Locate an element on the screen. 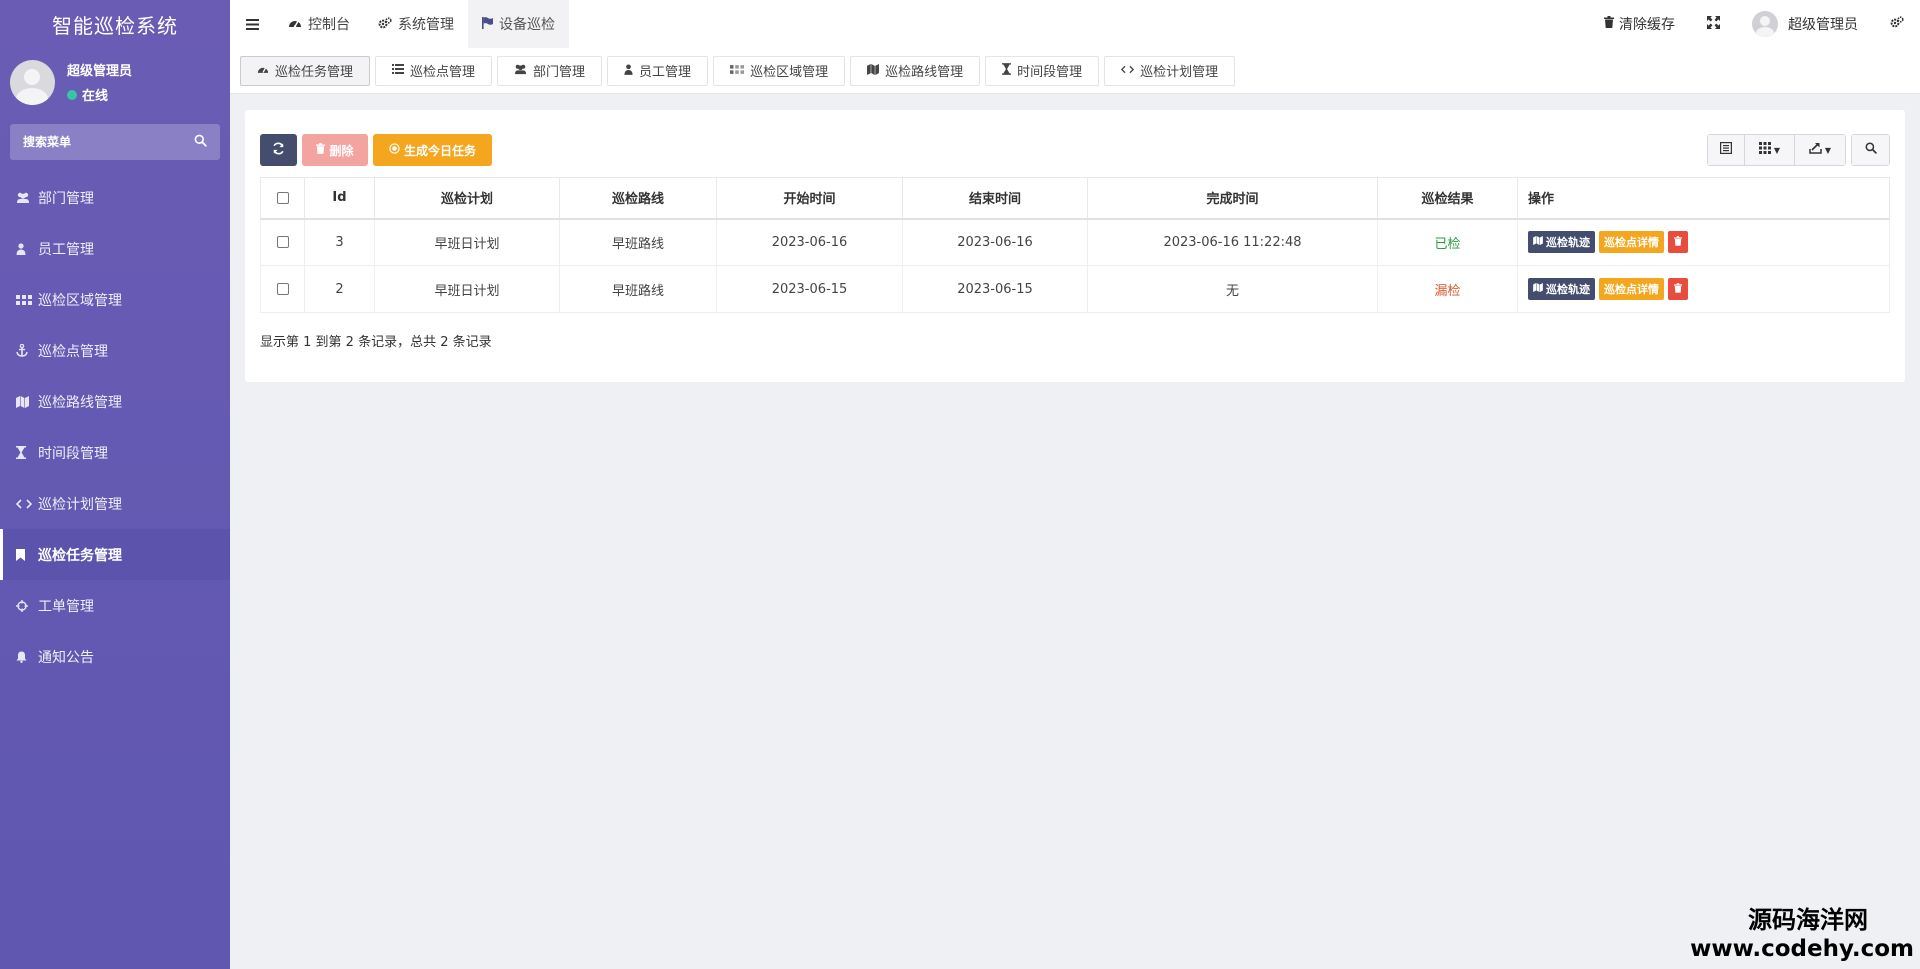  column-header: 开始时间 is located at coordinates (809, 198).